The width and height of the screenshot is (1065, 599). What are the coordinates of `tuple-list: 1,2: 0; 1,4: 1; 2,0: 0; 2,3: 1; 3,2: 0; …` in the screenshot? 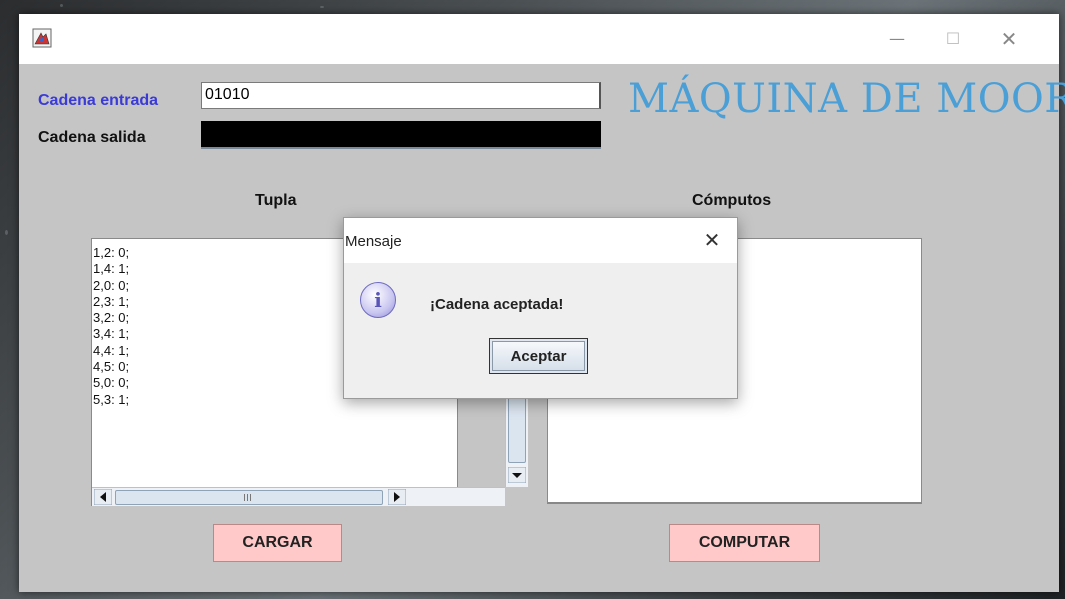 It's located at (111, 326).